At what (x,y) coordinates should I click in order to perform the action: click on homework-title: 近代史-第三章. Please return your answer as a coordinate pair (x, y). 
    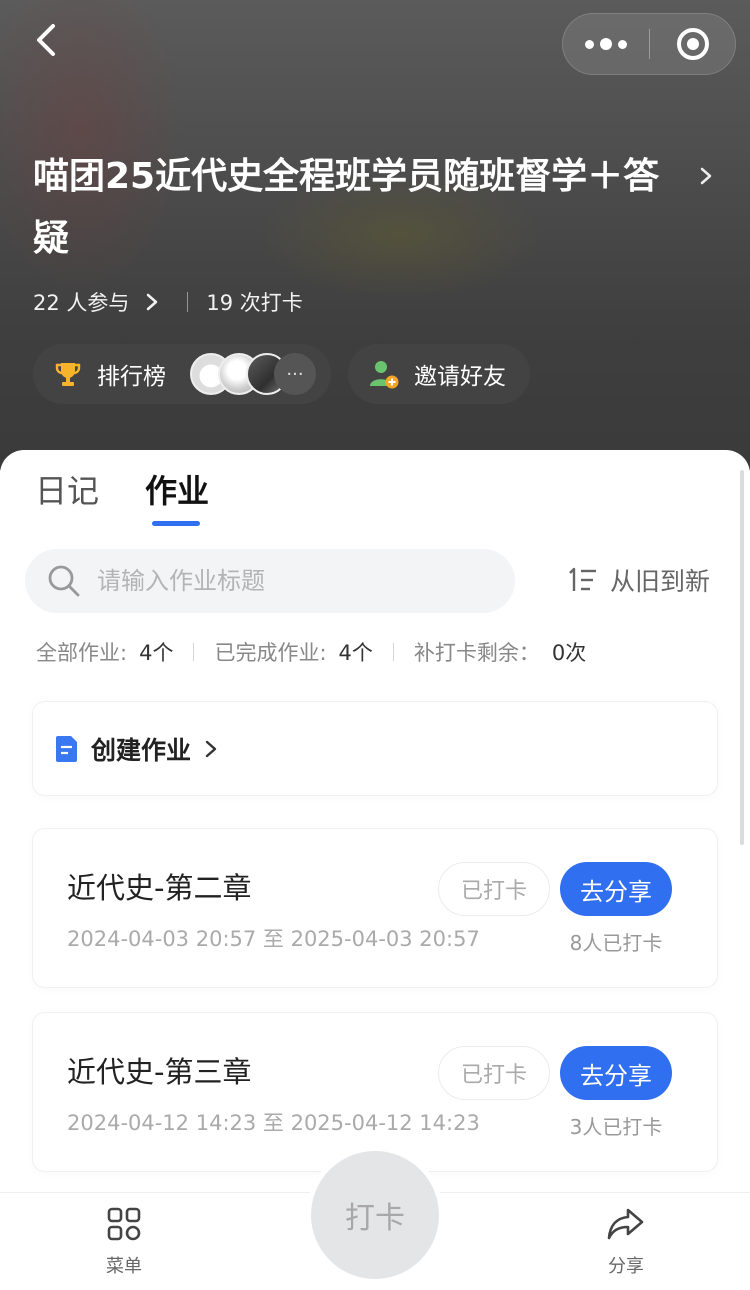
    Looking at the image, I should click on (159, 1072).